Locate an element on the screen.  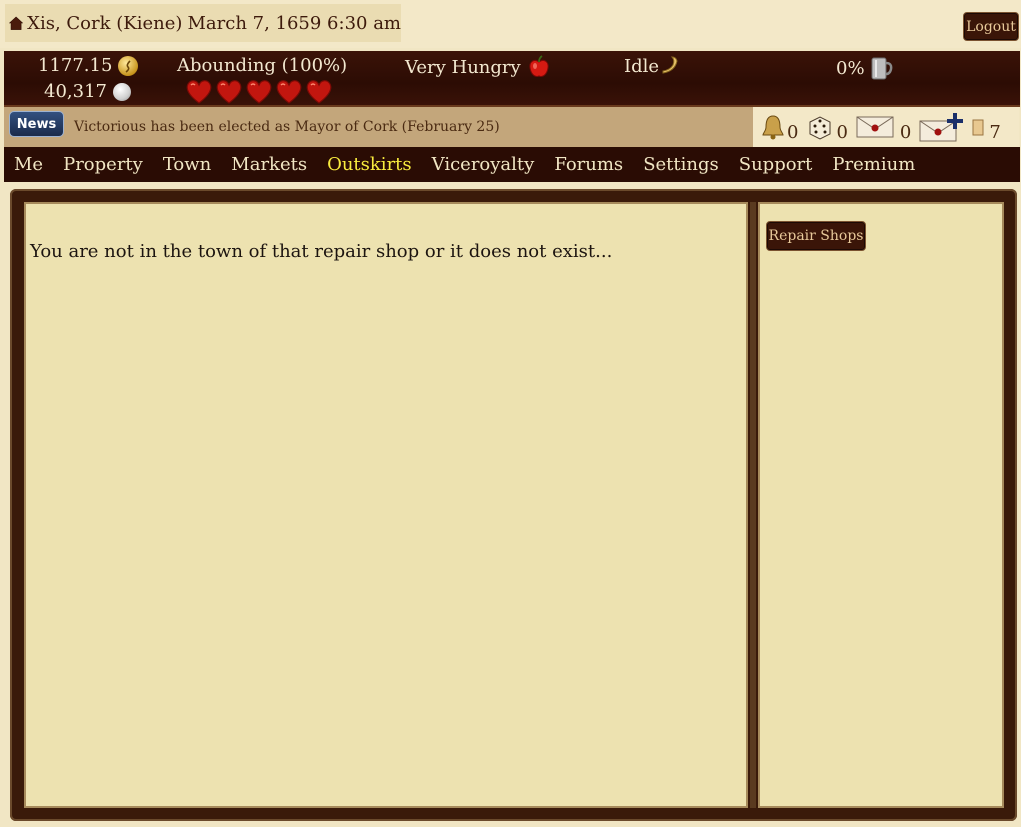
nav-item-outskirts: Outskirts is located at coordinates (369, 164).